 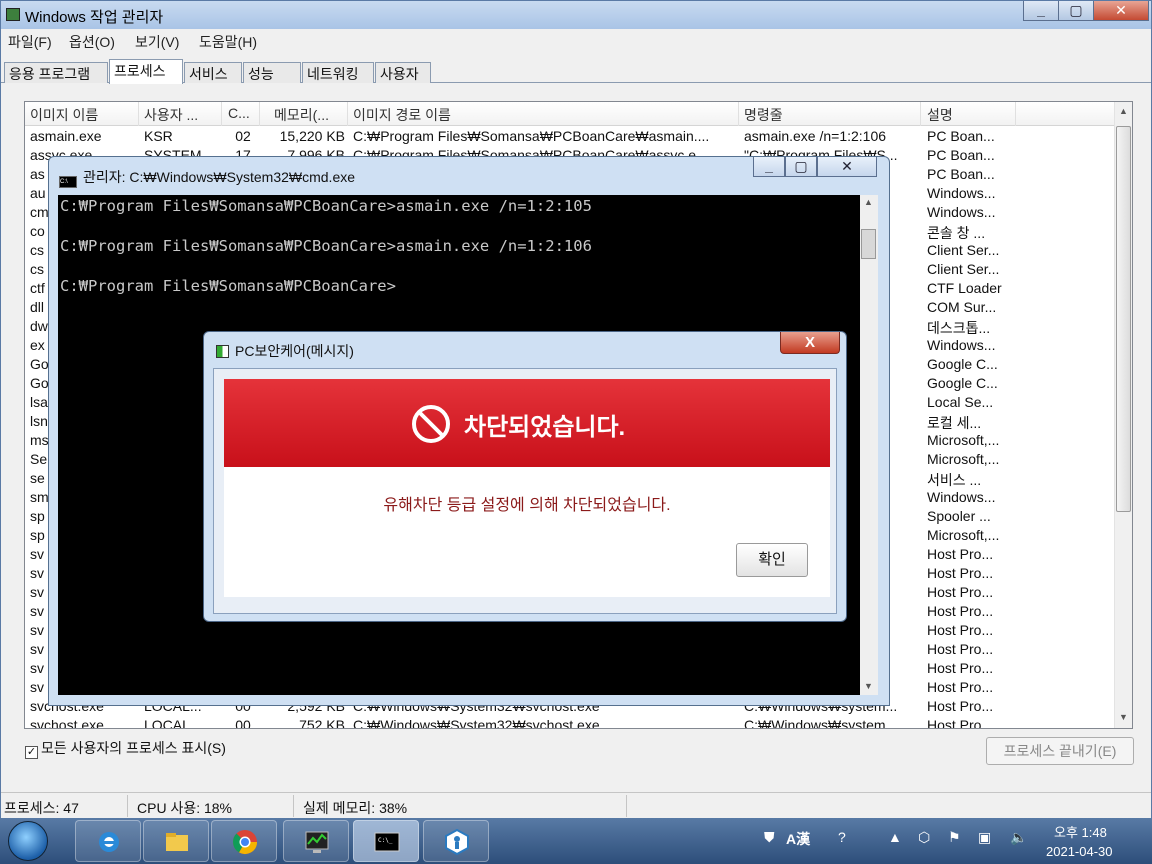 I want to click on status-processes: 프로세스: 47, so click(x=41, y=808).